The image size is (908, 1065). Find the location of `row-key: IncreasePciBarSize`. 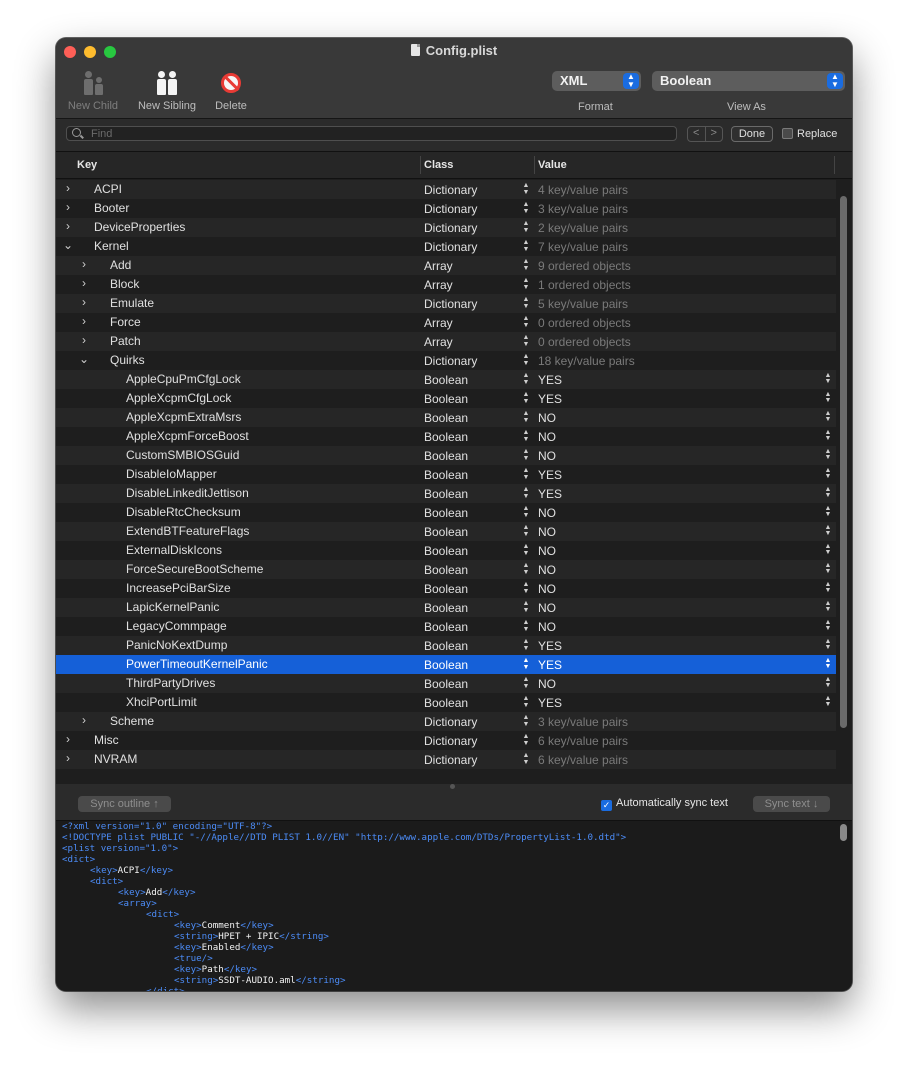

row-key: IncreasePciBarSize is located at coordinates (178, 588).